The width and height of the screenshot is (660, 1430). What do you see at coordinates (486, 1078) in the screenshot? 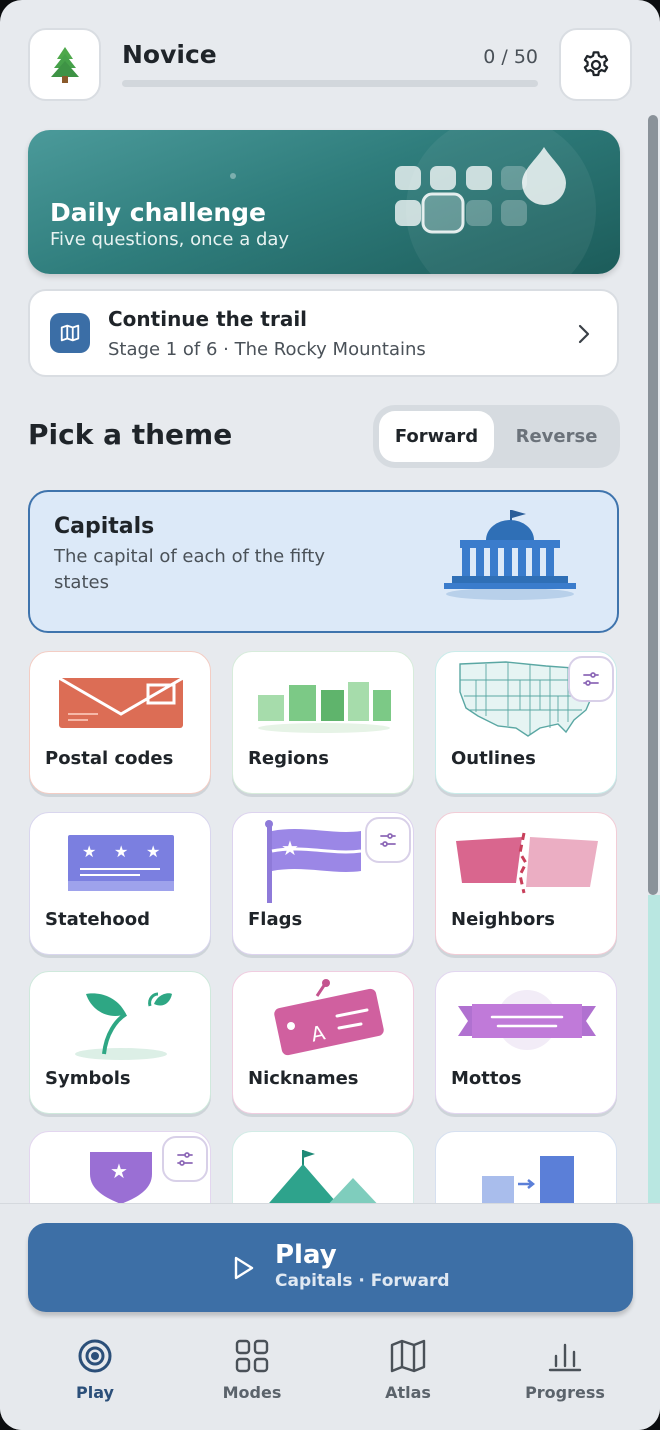
I see `tile-label: Mottos` at bounding box center [486, 1078].